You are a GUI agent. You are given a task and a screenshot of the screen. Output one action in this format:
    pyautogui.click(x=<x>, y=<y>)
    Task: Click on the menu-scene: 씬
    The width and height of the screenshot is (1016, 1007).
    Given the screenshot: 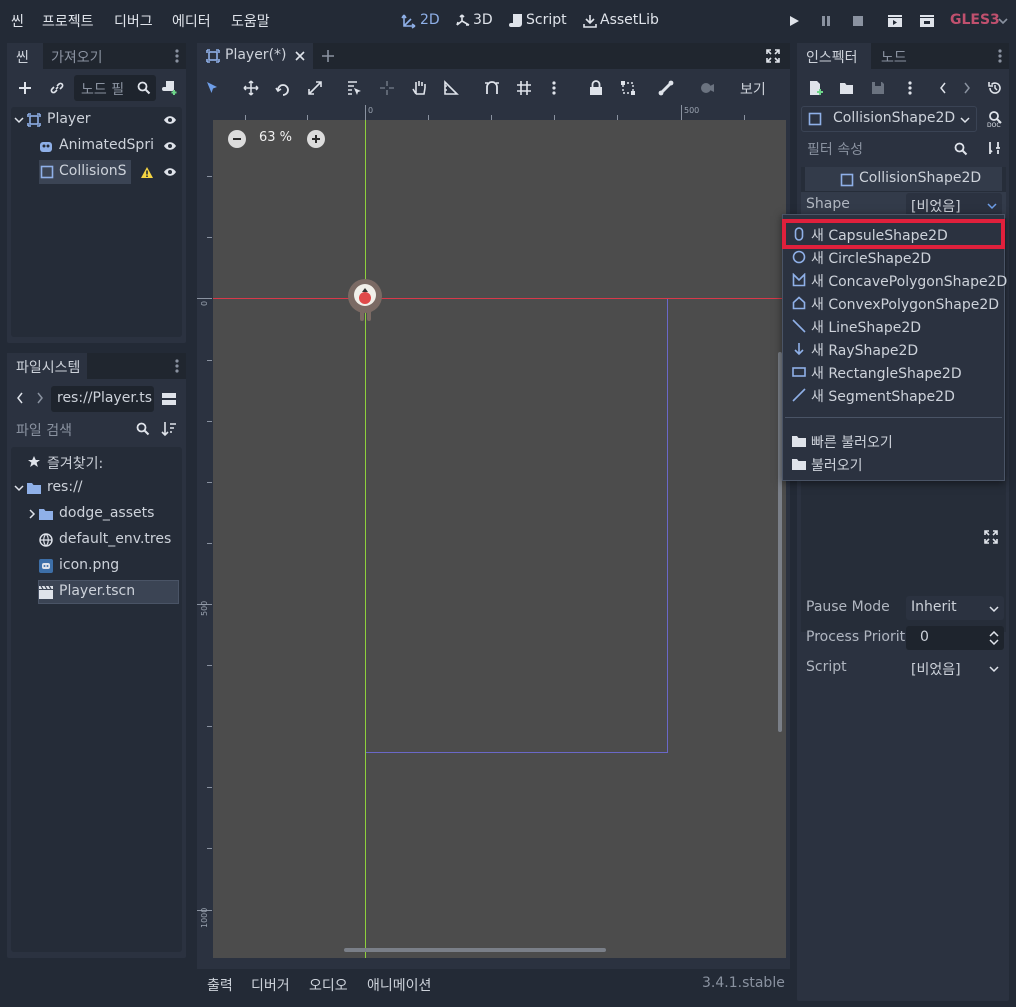 What is the action you would take?
    pyautogui.click(x=17, y=21)
    